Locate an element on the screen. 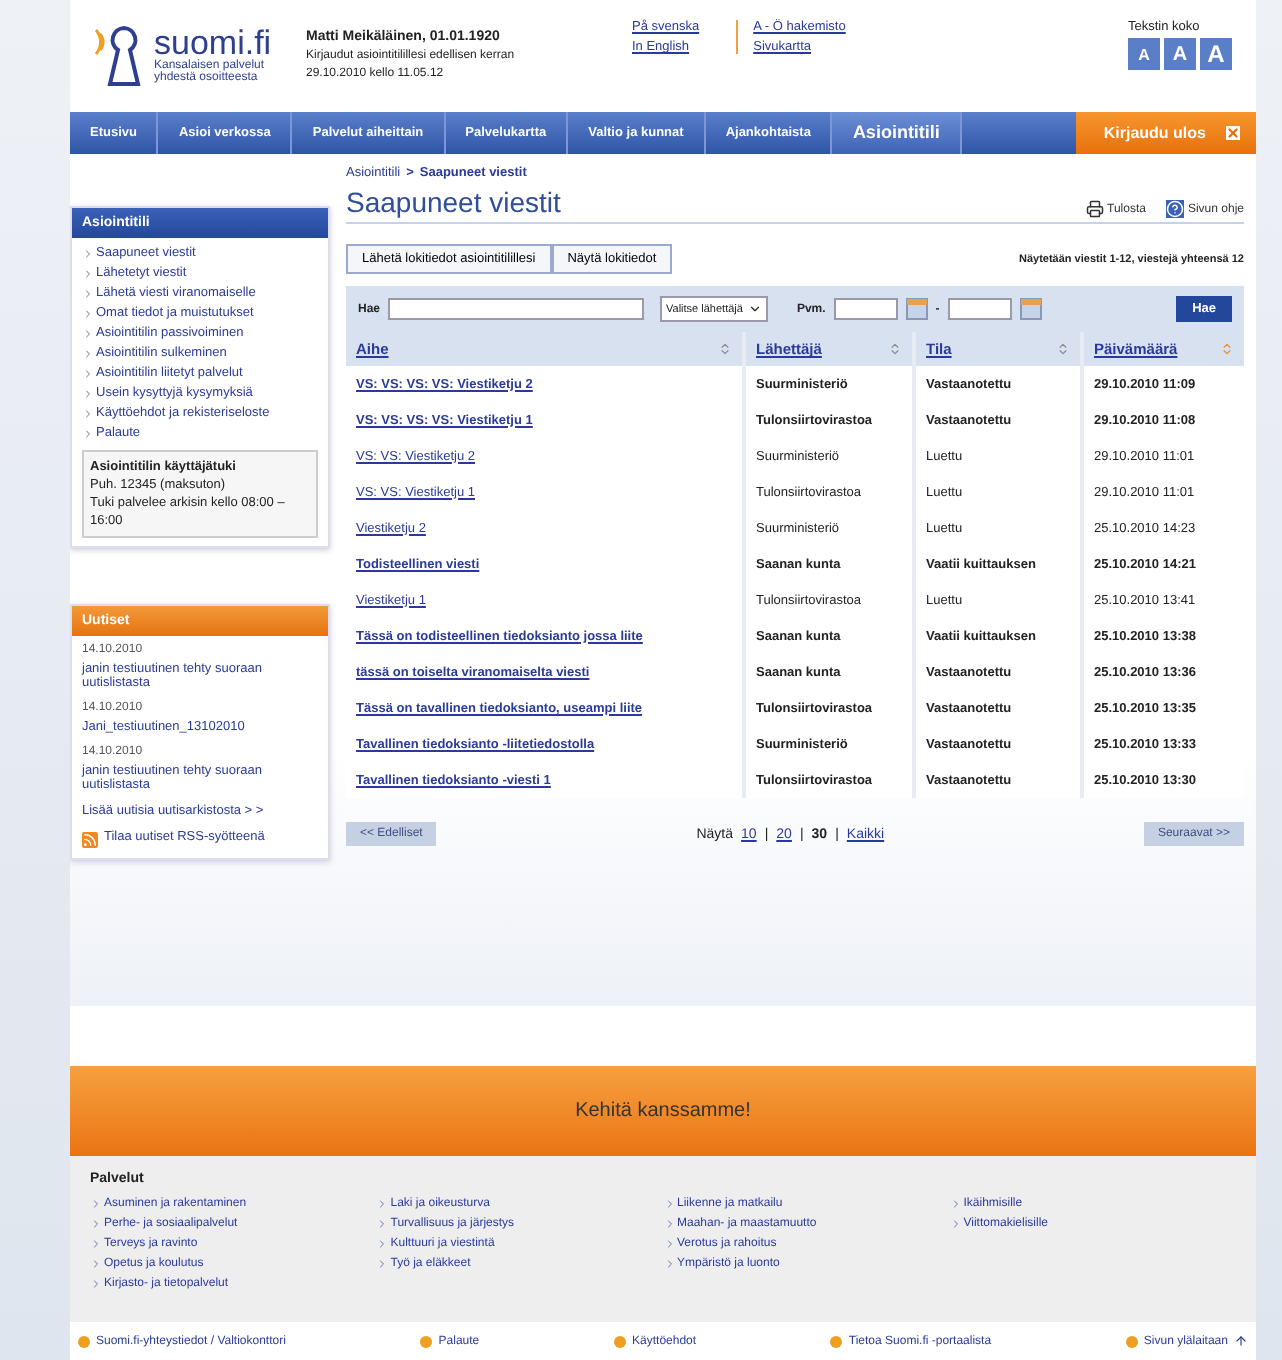 This screenshot has height=1360, width=1282. help-icon is located at coordinates (1174, 209).